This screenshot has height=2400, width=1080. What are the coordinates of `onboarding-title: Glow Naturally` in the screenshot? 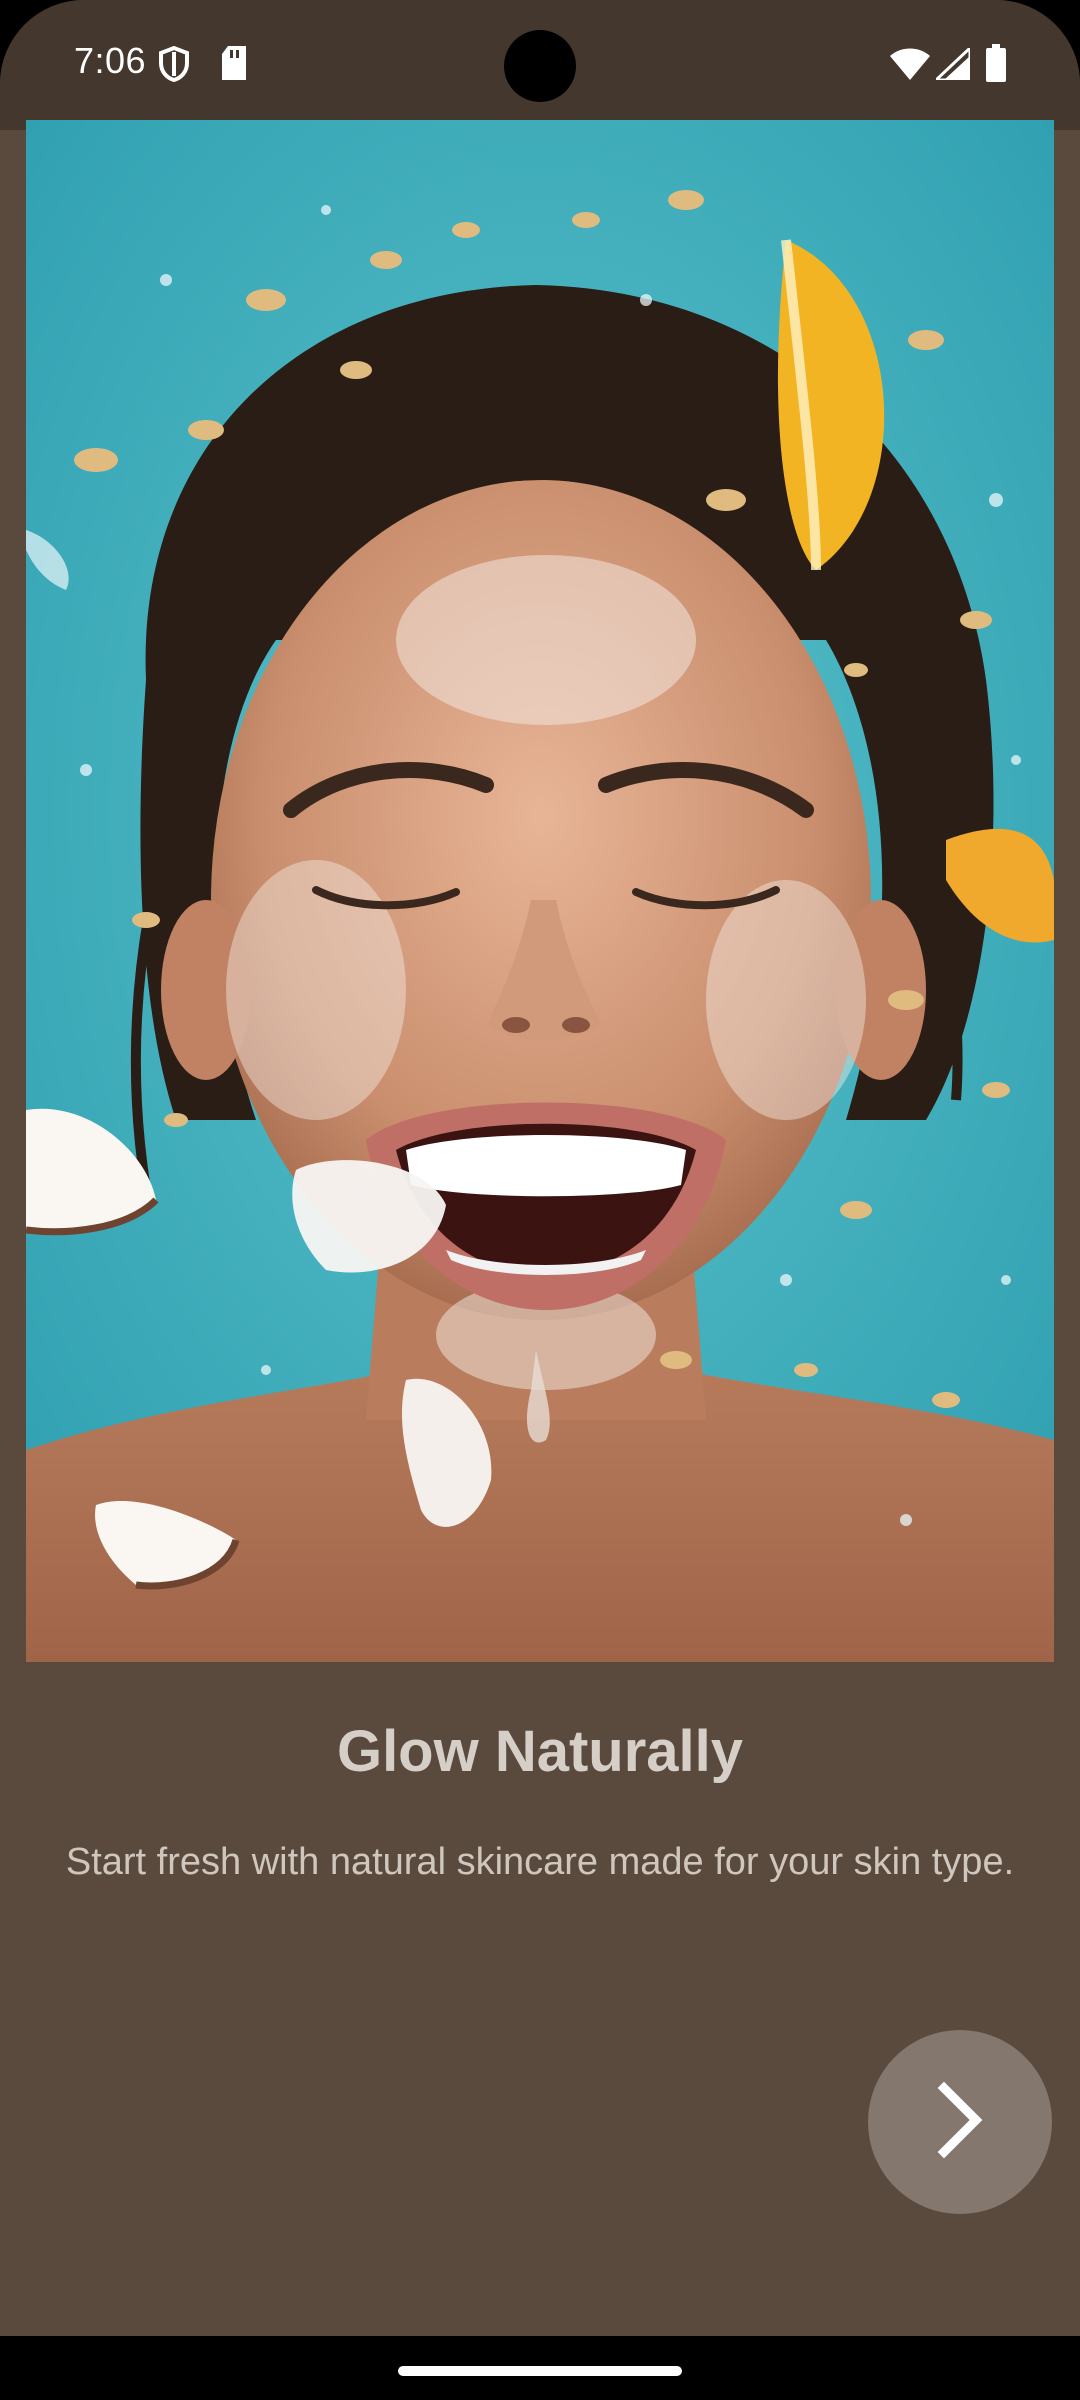 It's located at (540, 1751).